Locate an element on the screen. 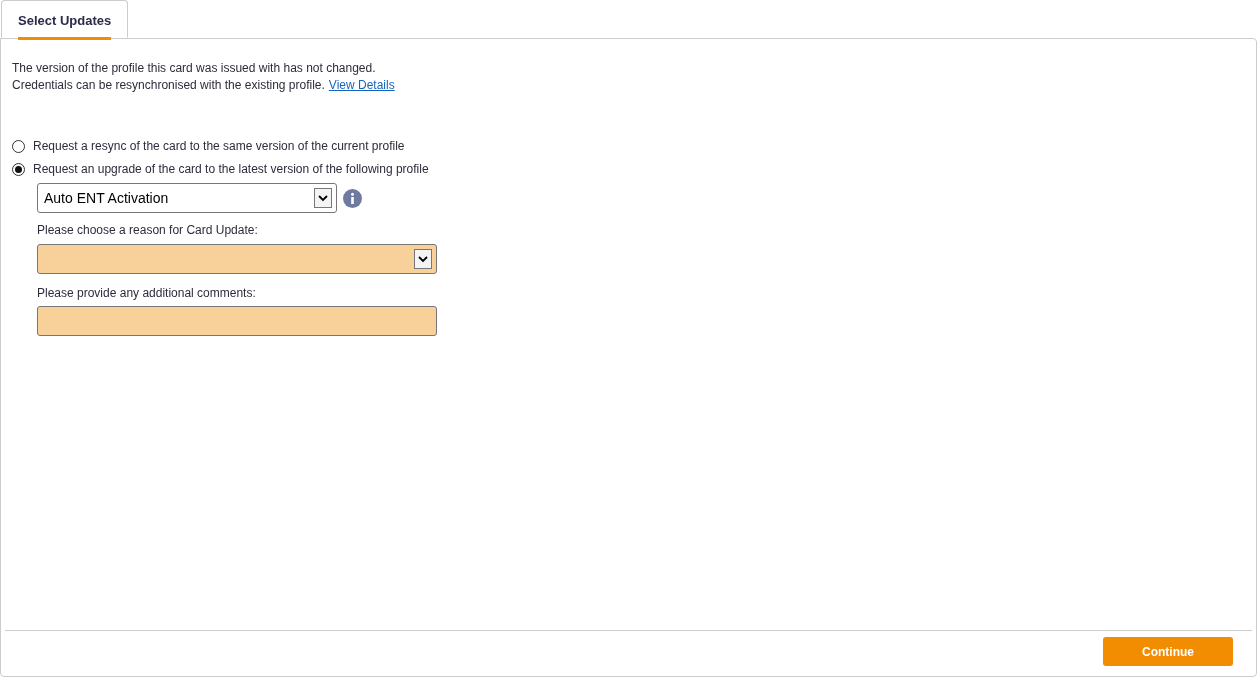  status-message-line: The version of the profile this card was issued with has not changed. is located at coordinates (194, 68).